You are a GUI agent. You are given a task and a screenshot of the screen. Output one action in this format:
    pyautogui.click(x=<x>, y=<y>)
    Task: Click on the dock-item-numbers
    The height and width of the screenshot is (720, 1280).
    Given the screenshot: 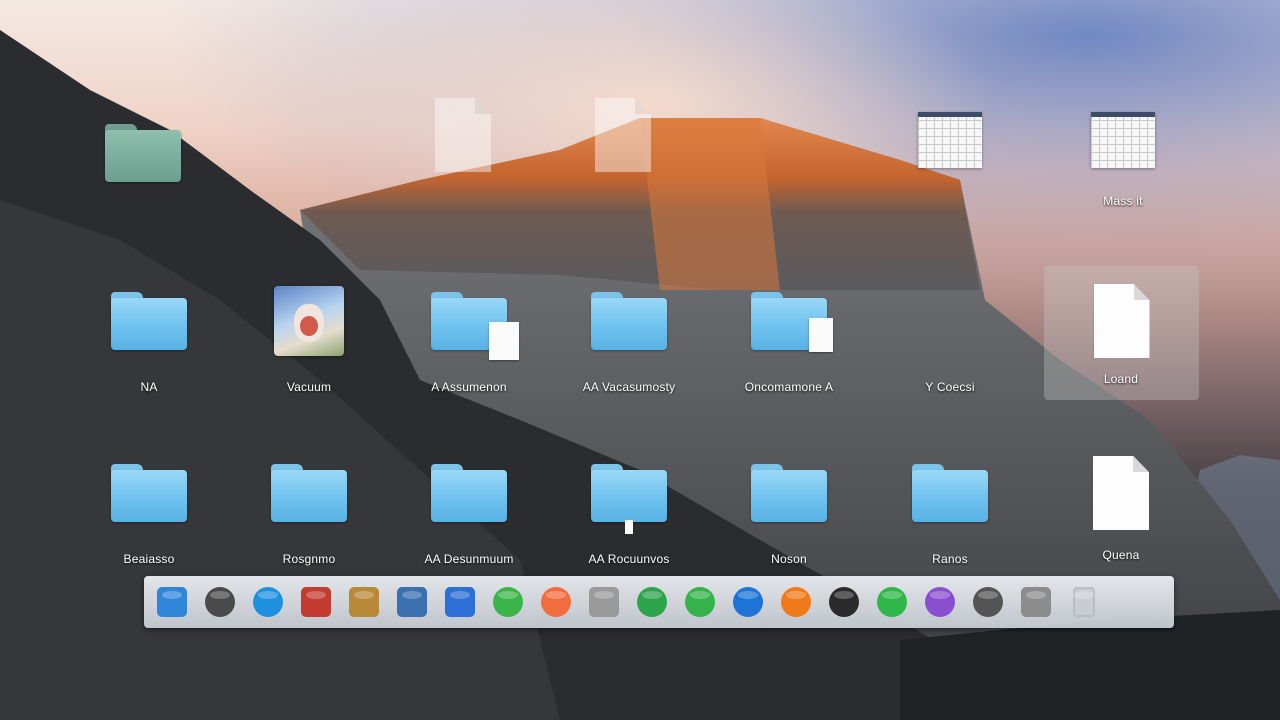 What is the action you would take?
    pyautogui.click(x=652, y=602)
    